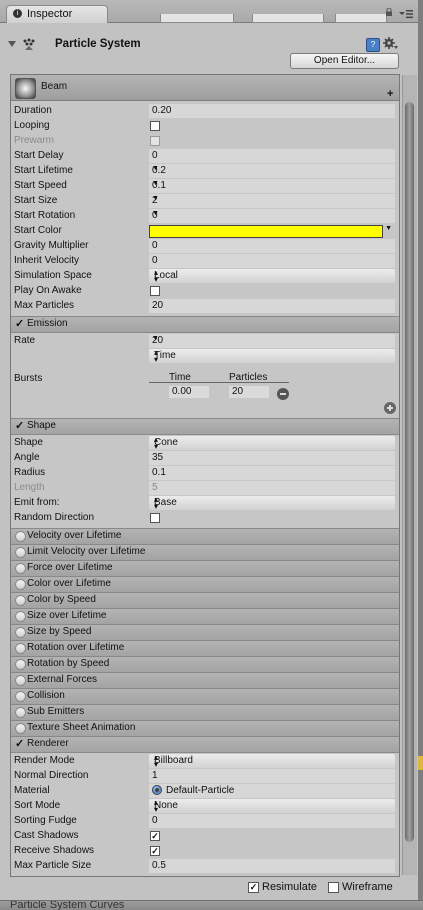  Describe the element at coordinates (155, 836) in the screenshot. I see `cast-shadows-checkbox: ✓` at that location.